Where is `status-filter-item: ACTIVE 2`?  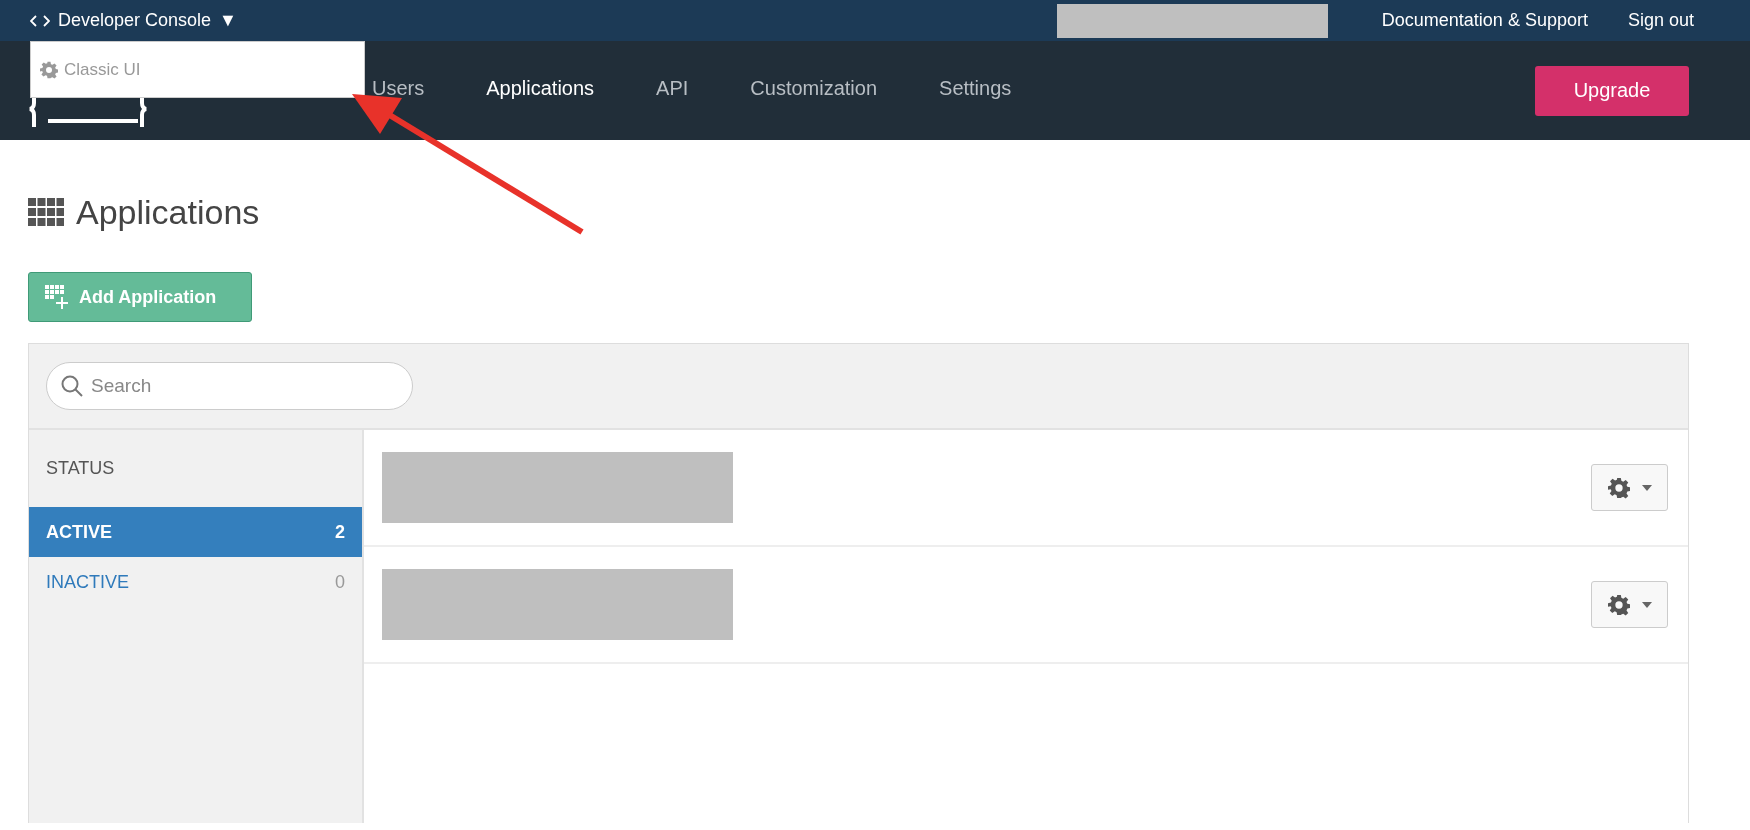
status-filter-item: ACTIVE 2 is located at coordinates (195, 532).